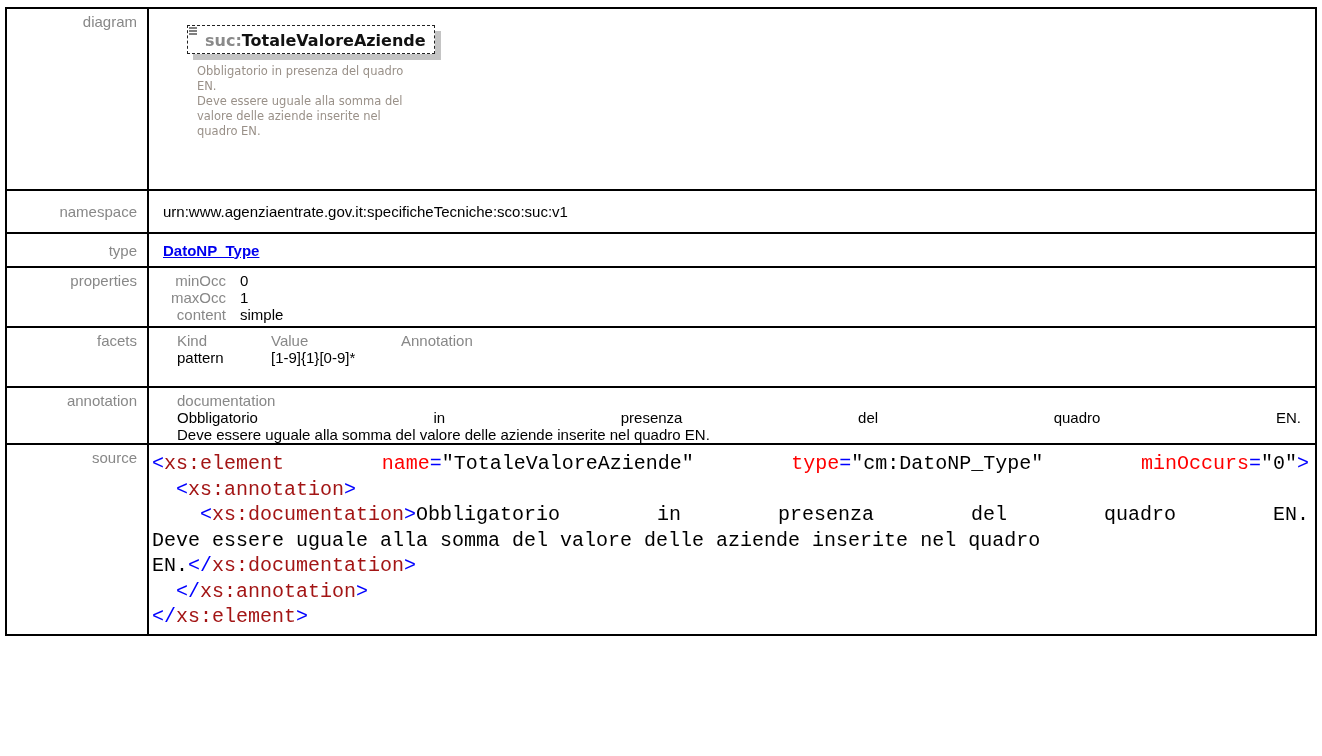 The image size is (1322, 756). Describe the element at coordinates (211, 250) in the screenshot. I see `type-link: DatoNP_Type` at that location.